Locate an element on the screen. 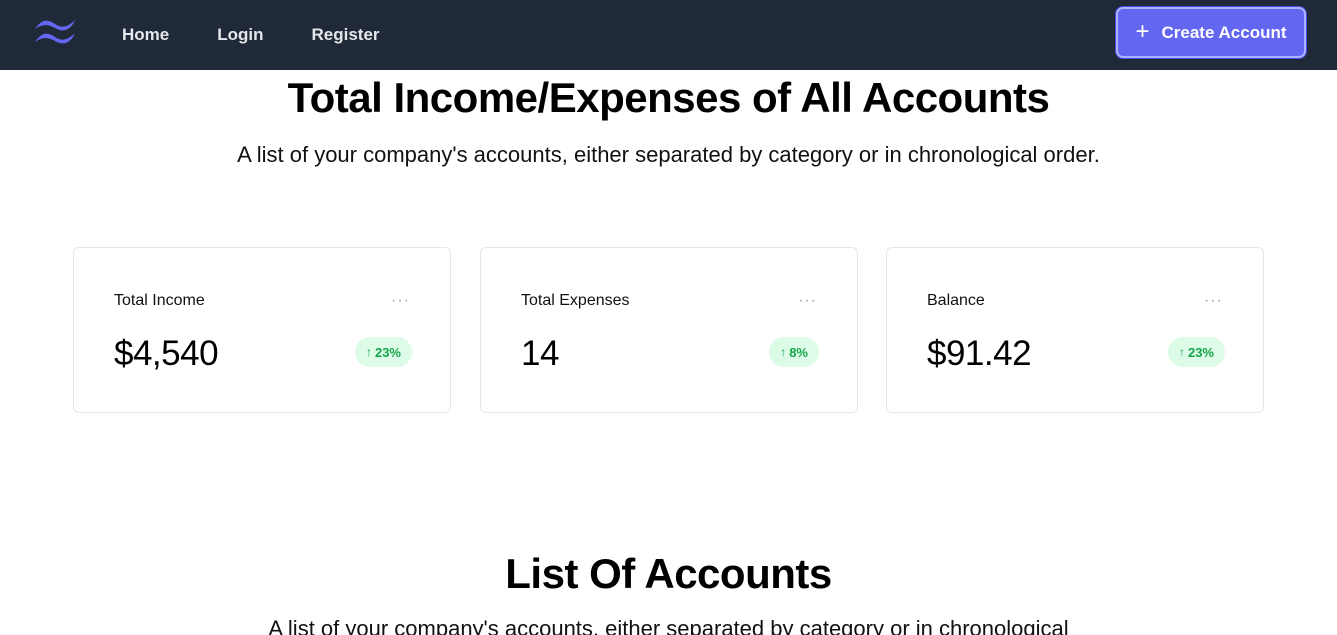  create-account-button: + Create Account is located at coordinates (1211, 32).